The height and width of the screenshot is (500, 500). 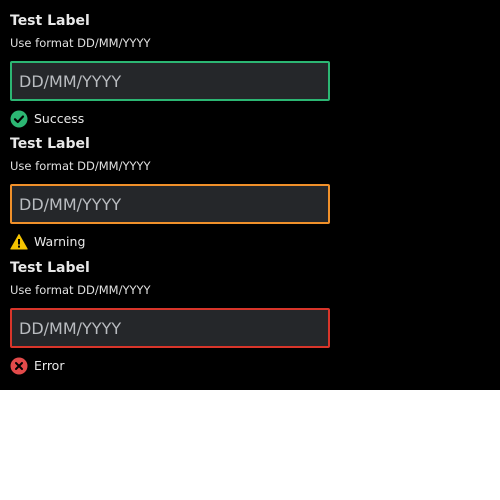 What do you see at coordinates (19, 119) in the screenshot?
I see `check-circle-icon` at bounding box center [19, 119].